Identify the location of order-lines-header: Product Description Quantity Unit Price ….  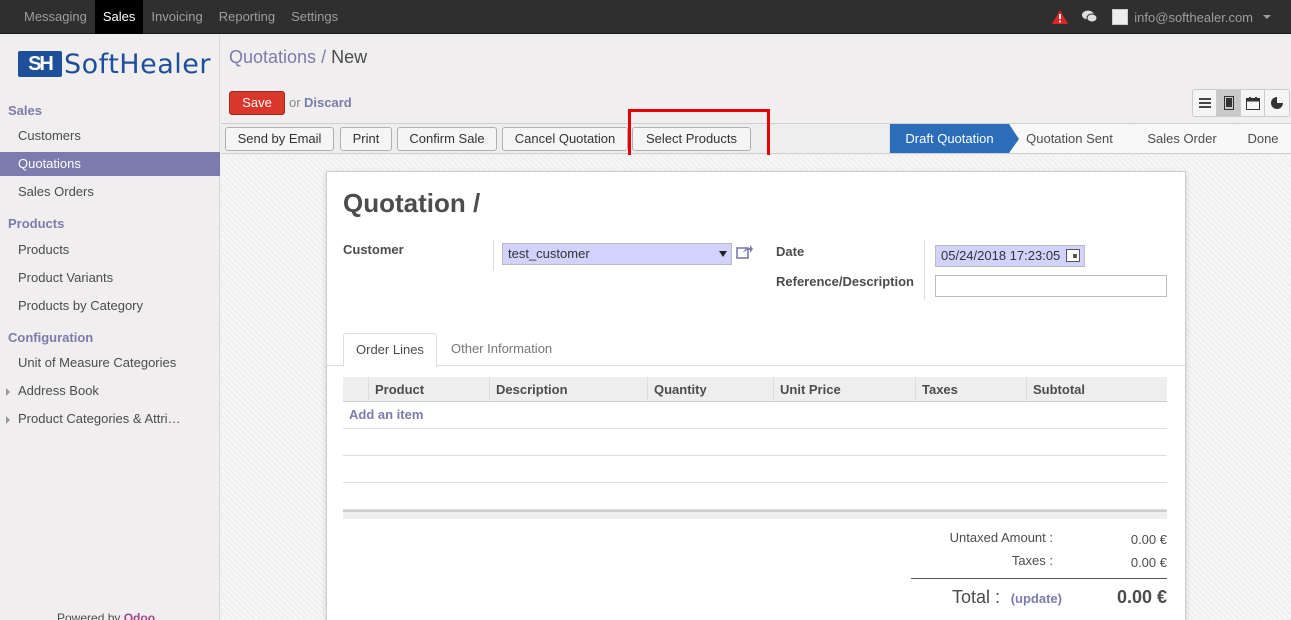
(755, 389).